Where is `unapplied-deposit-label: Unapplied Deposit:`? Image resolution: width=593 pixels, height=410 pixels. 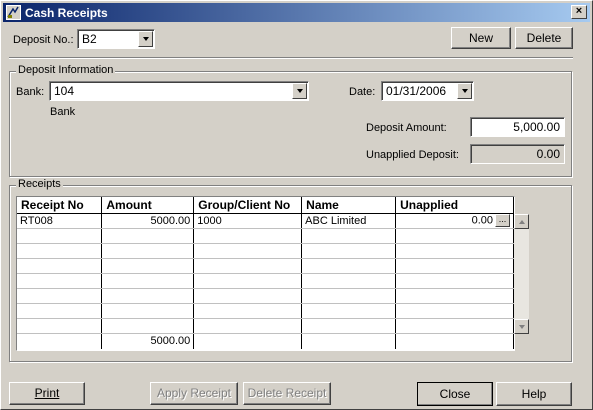 unapplied-deposit-label: Unapplied Deposit: is located at coordinates (412, 155).